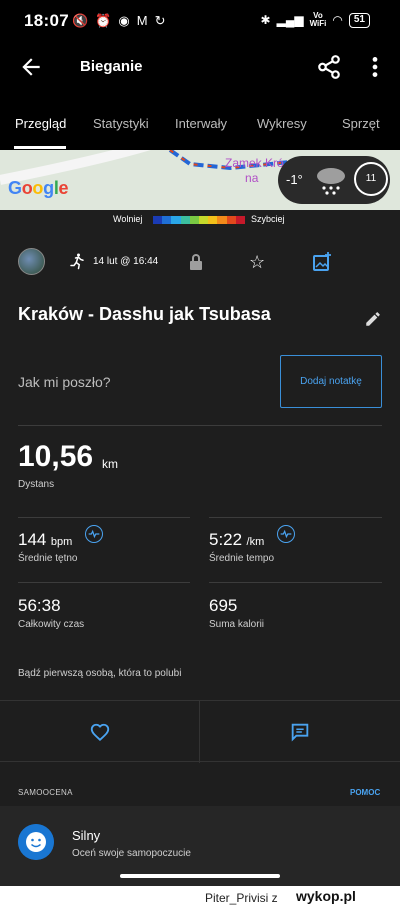 The image size is (400, 908). I want to click on add-photo-icon, so click(322, 262).